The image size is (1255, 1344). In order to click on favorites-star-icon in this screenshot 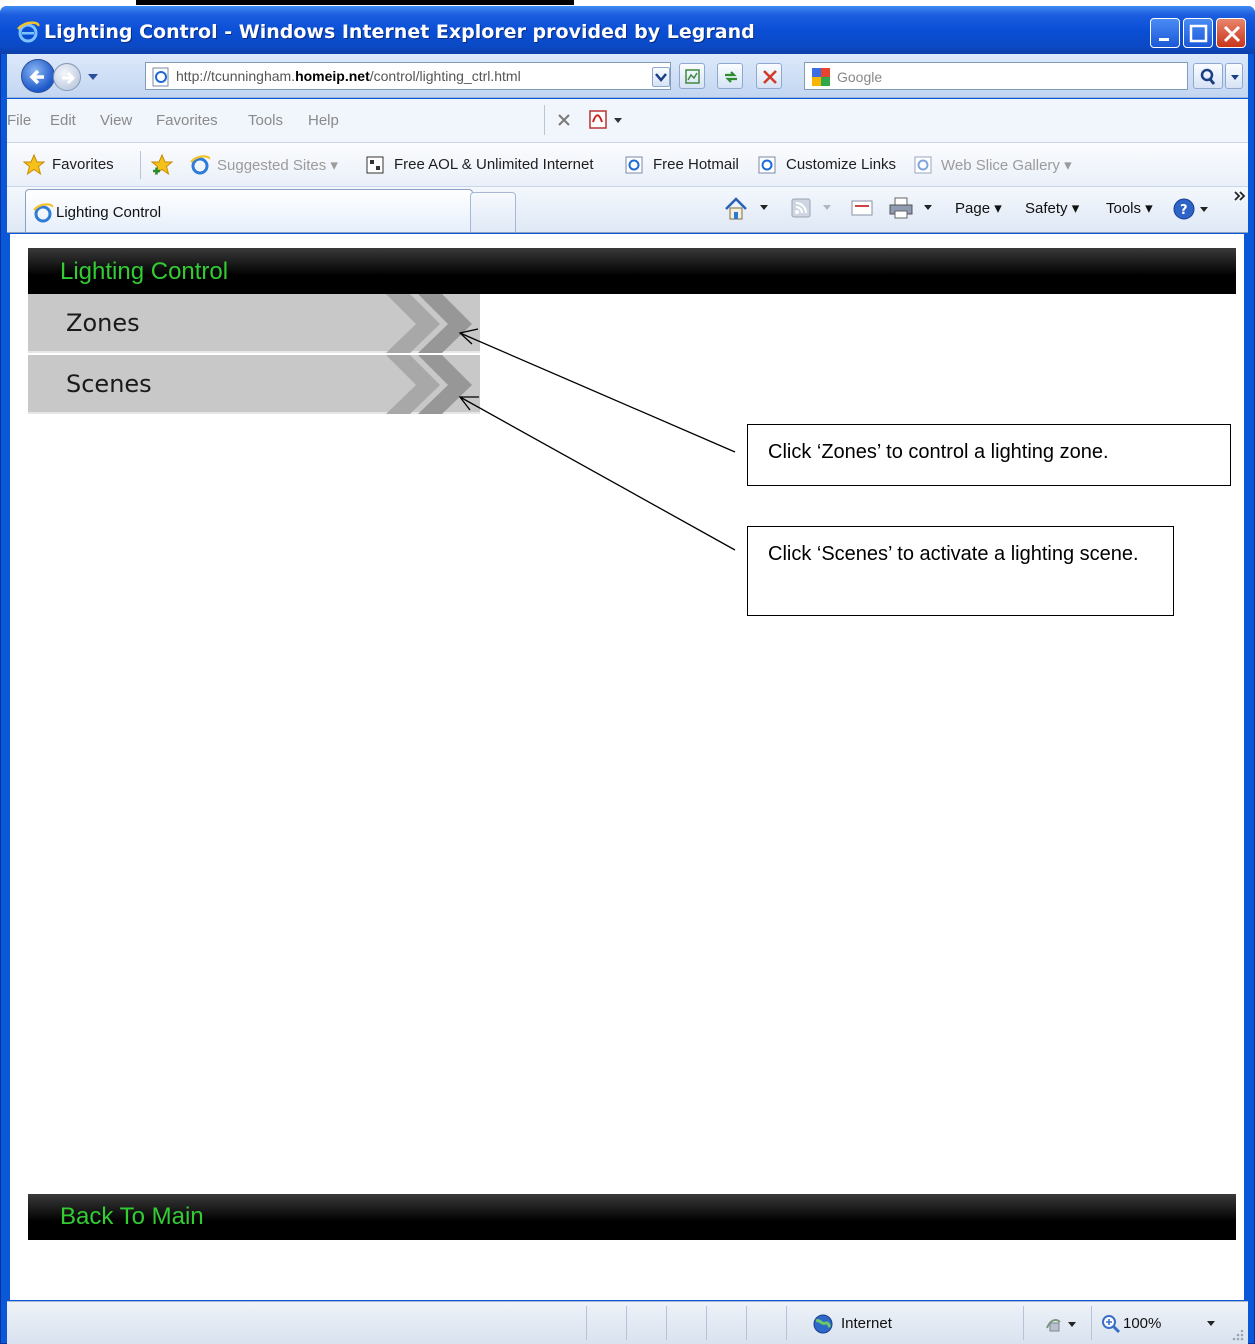, I will do `click(34, 165)`.